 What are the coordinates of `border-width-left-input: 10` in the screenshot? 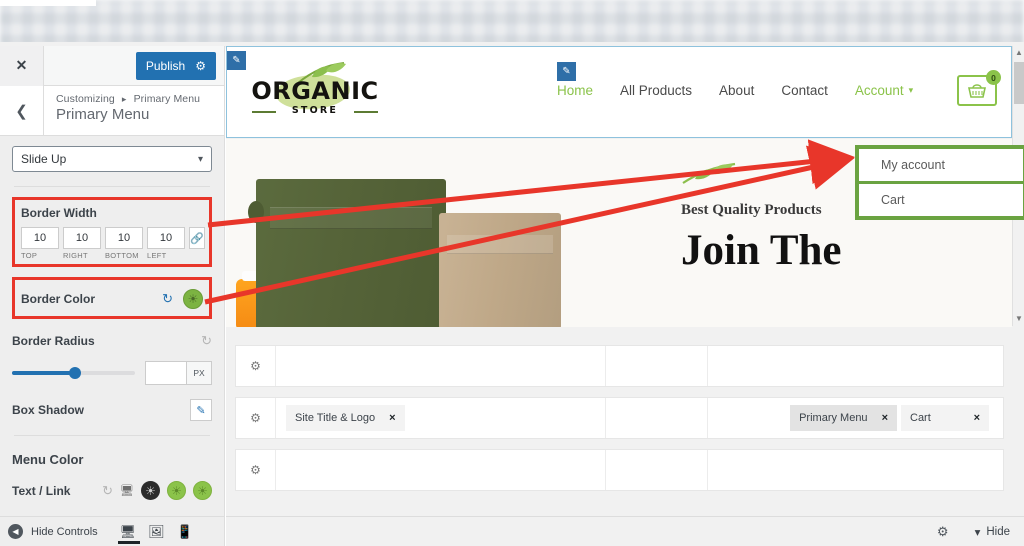 It's located at (166, 238).